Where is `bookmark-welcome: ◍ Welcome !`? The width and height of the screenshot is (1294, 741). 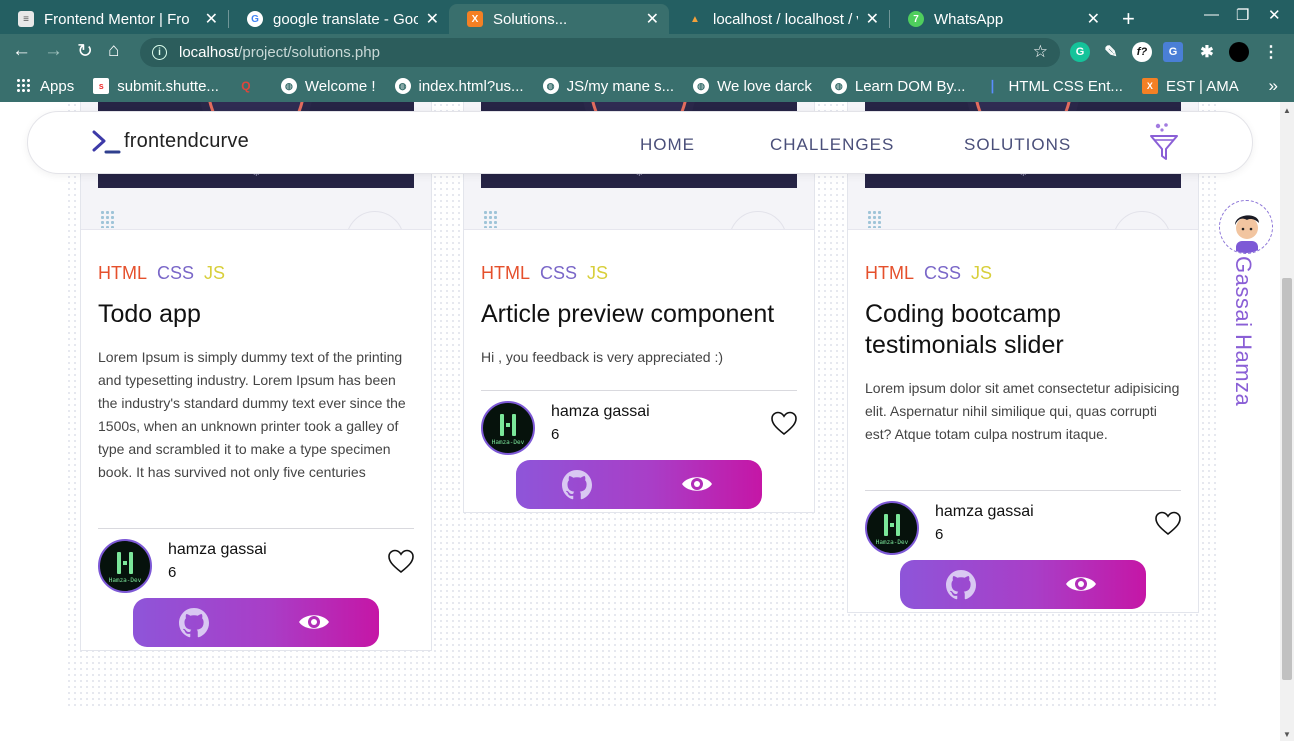
bookmark-welcome: ◍ Welcome ! is located at coordinates (328, 86).